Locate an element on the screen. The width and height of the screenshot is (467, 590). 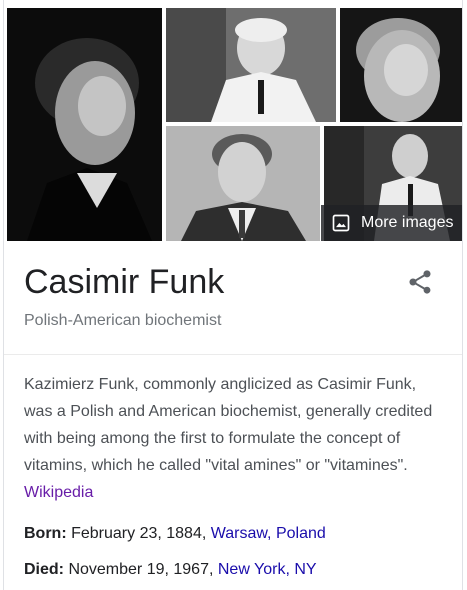
died-label: Died: is located at coordinates (44, 569).